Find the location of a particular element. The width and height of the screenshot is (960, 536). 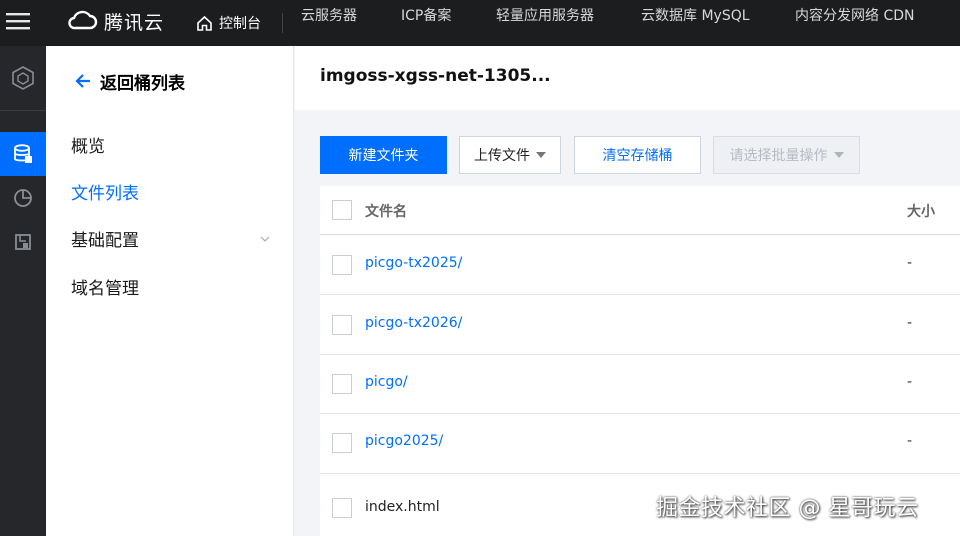

batch-operations-dropdown: 请选择批量操作 is located at coordinates (786, 155).